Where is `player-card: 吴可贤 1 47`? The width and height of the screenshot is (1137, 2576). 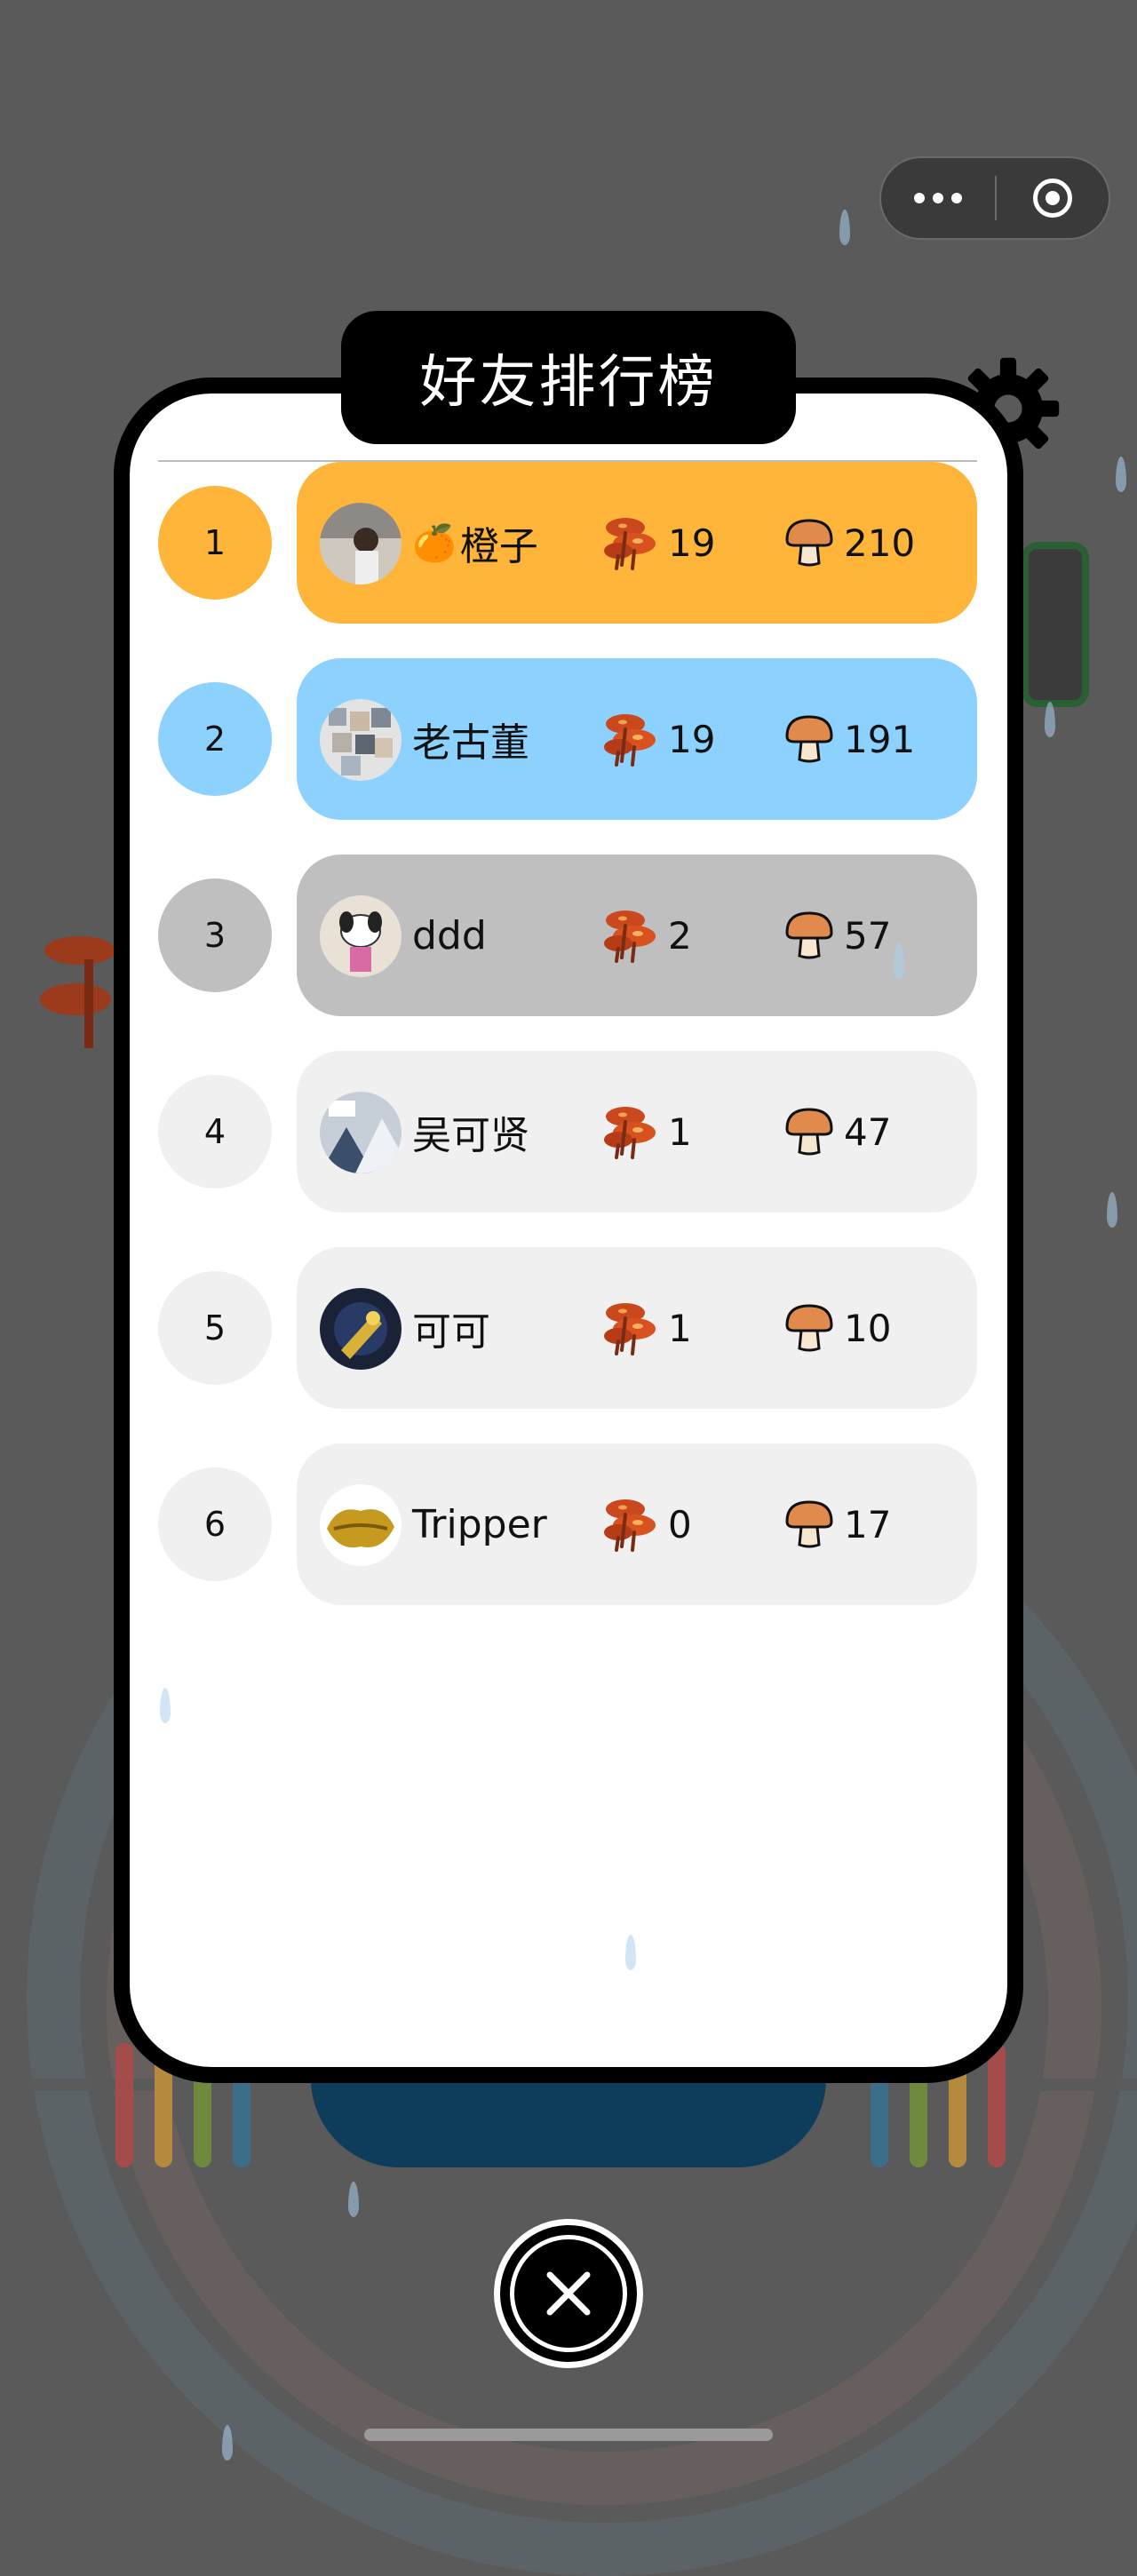 player-card: 吴可贤 1 47 is located at coordinates (637, 1131).